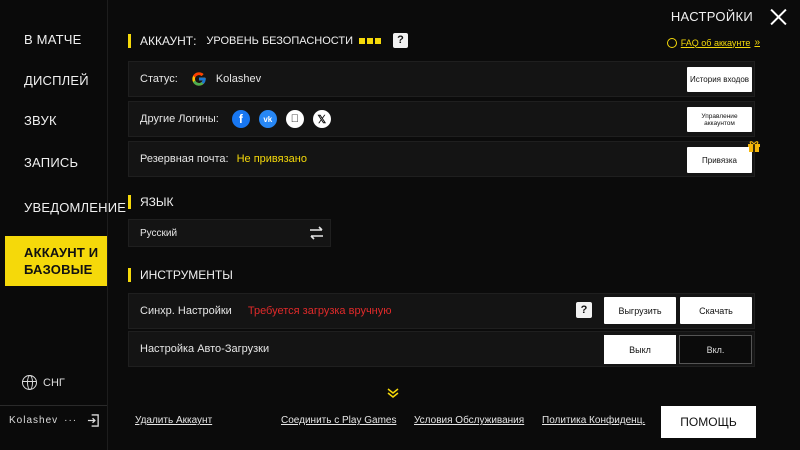 Image resolution: width=800 pixels, height=450 pixels. What do you see at coordinates (715, 349) in the screenshot?
I see `autoload-on-option: Вкл.` at bounding box center [715, 349].